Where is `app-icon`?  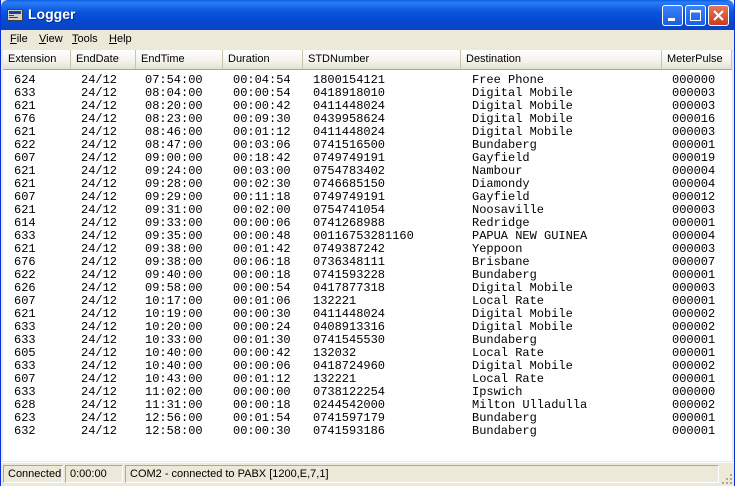 app-icon is located at coordinates (15, 15).